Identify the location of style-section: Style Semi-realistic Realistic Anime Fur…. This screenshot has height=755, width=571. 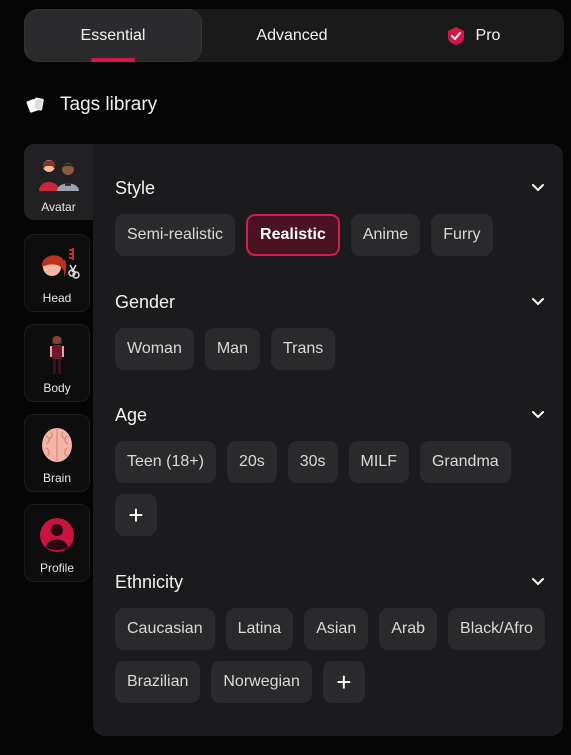
(330, 216).